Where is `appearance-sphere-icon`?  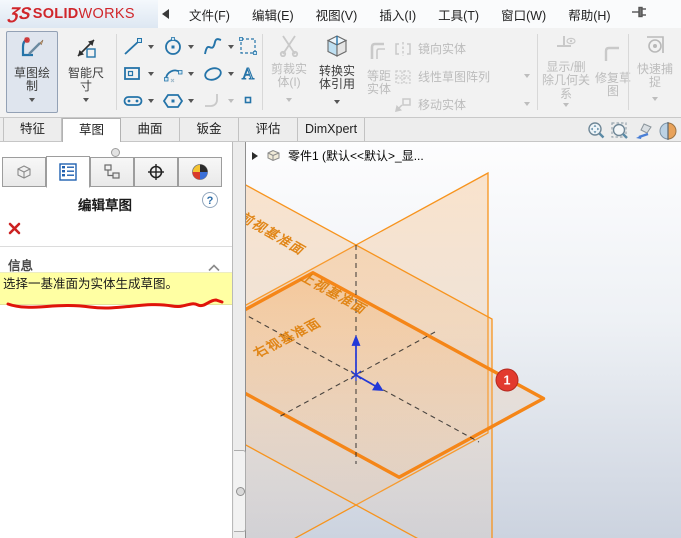 appearance-sphere-icon is located at coordinates (200, 172).